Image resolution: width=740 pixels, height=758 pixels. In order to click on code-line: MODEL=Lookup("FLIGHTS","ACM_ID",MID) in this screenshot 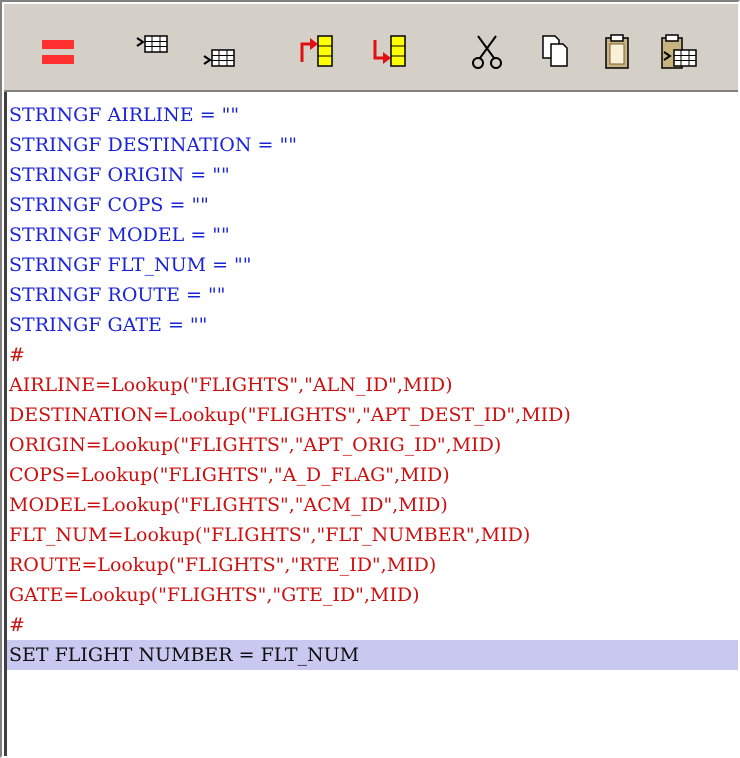, I will do `click(372, 505)`.